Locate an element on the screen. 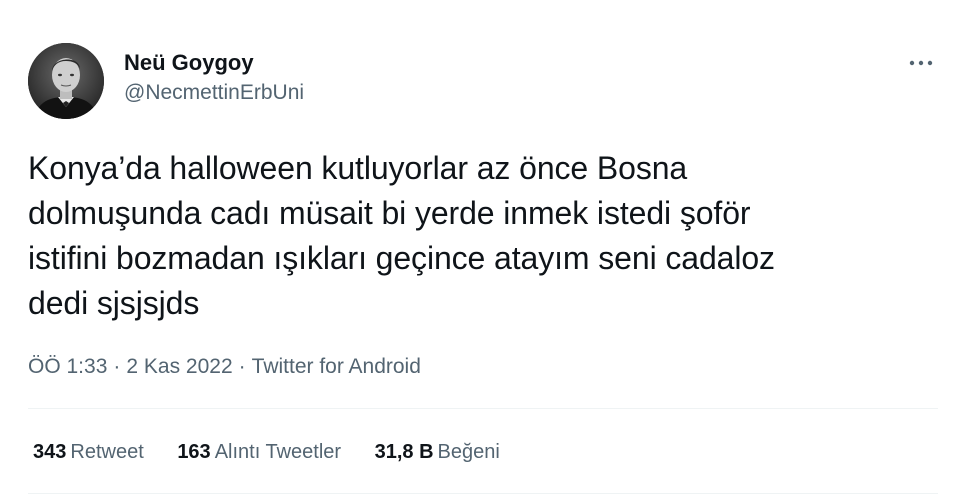 Image resolution: width=962 pixels, height=500 pixels. avatar is located at coordinates (66, 81).